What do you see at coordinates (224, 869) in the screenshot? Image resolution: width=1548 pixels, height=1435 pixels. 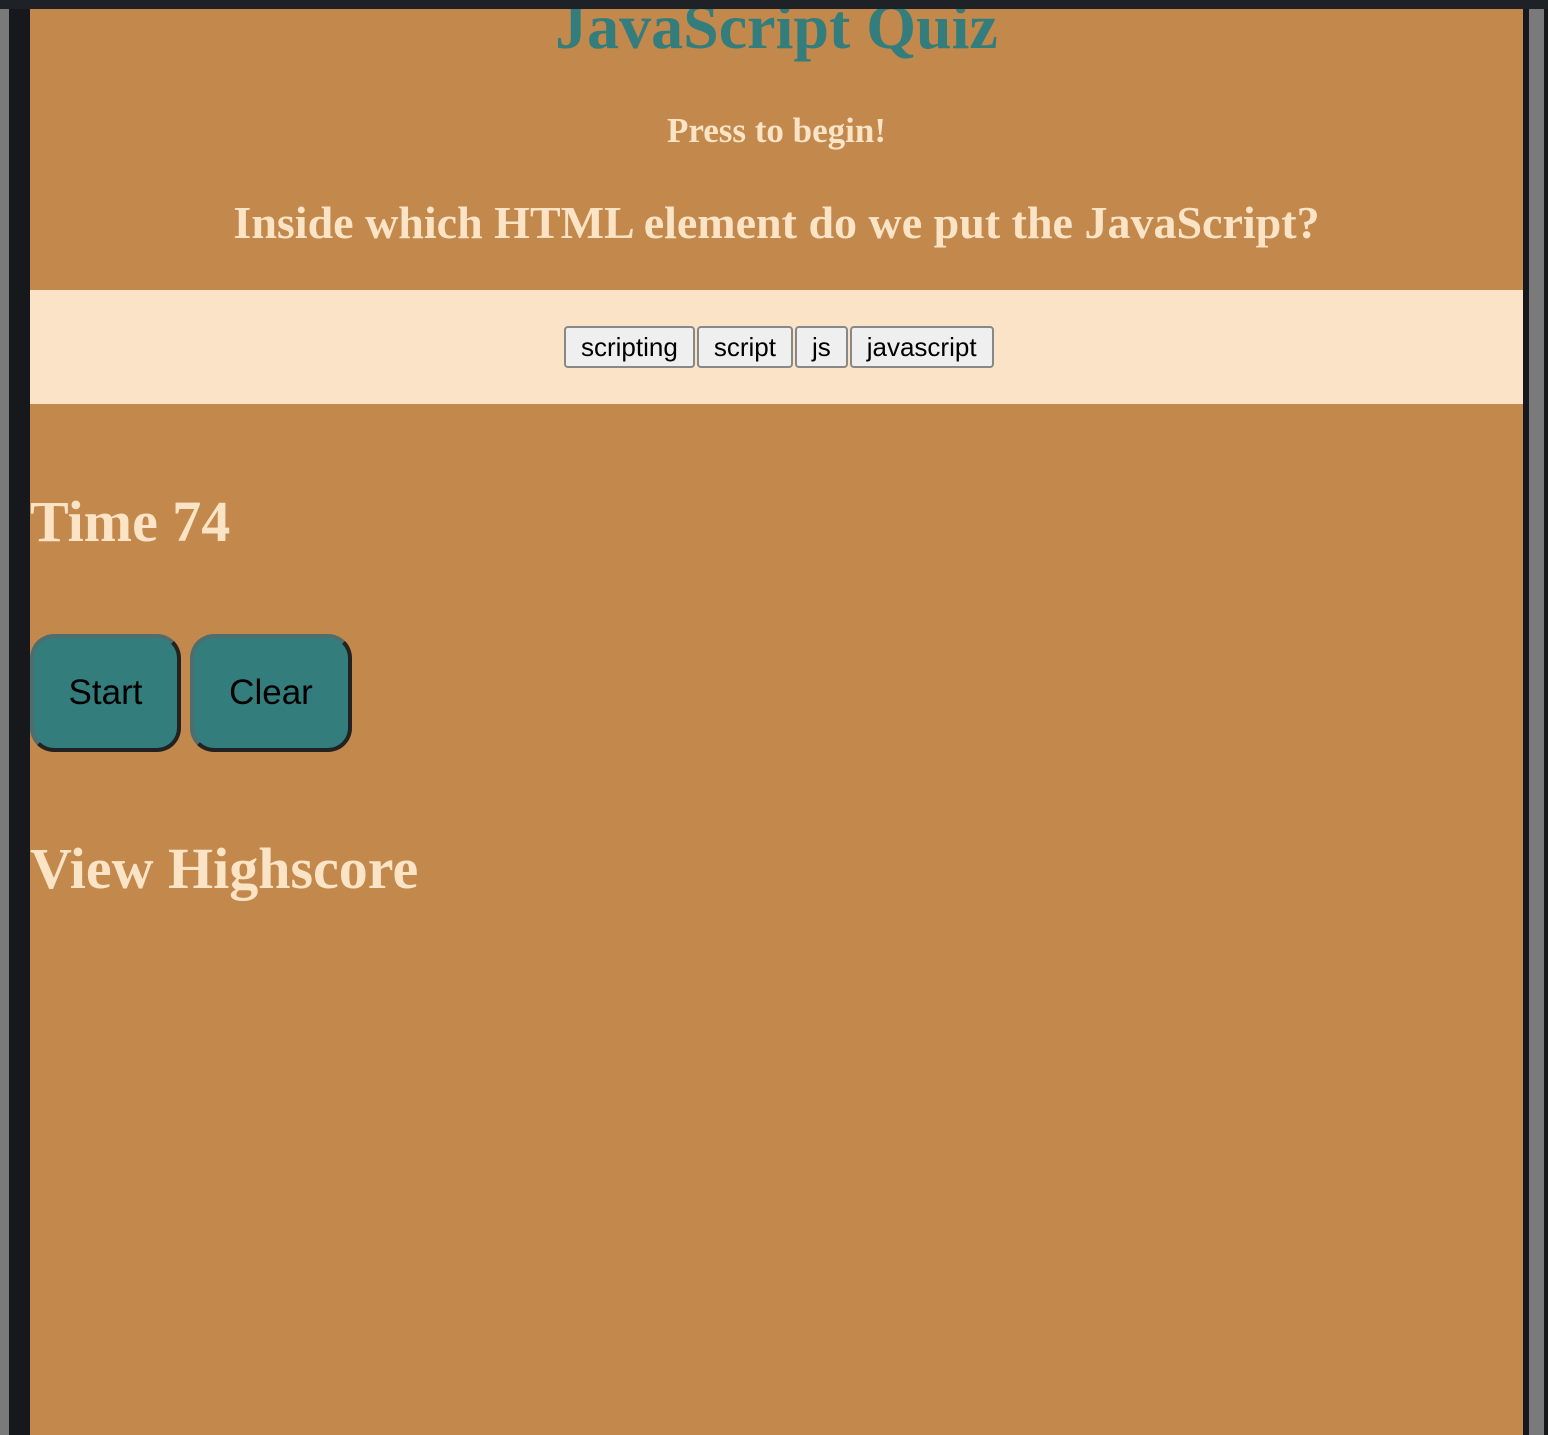 I see `view-highscore-link: View Highscore` at bounding box center [224, 869].